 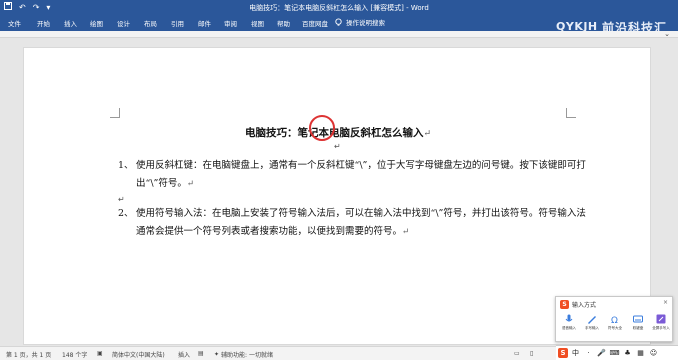 I want to click on tell-me-search: 操作说明搜索, so click(x=359, y=22).